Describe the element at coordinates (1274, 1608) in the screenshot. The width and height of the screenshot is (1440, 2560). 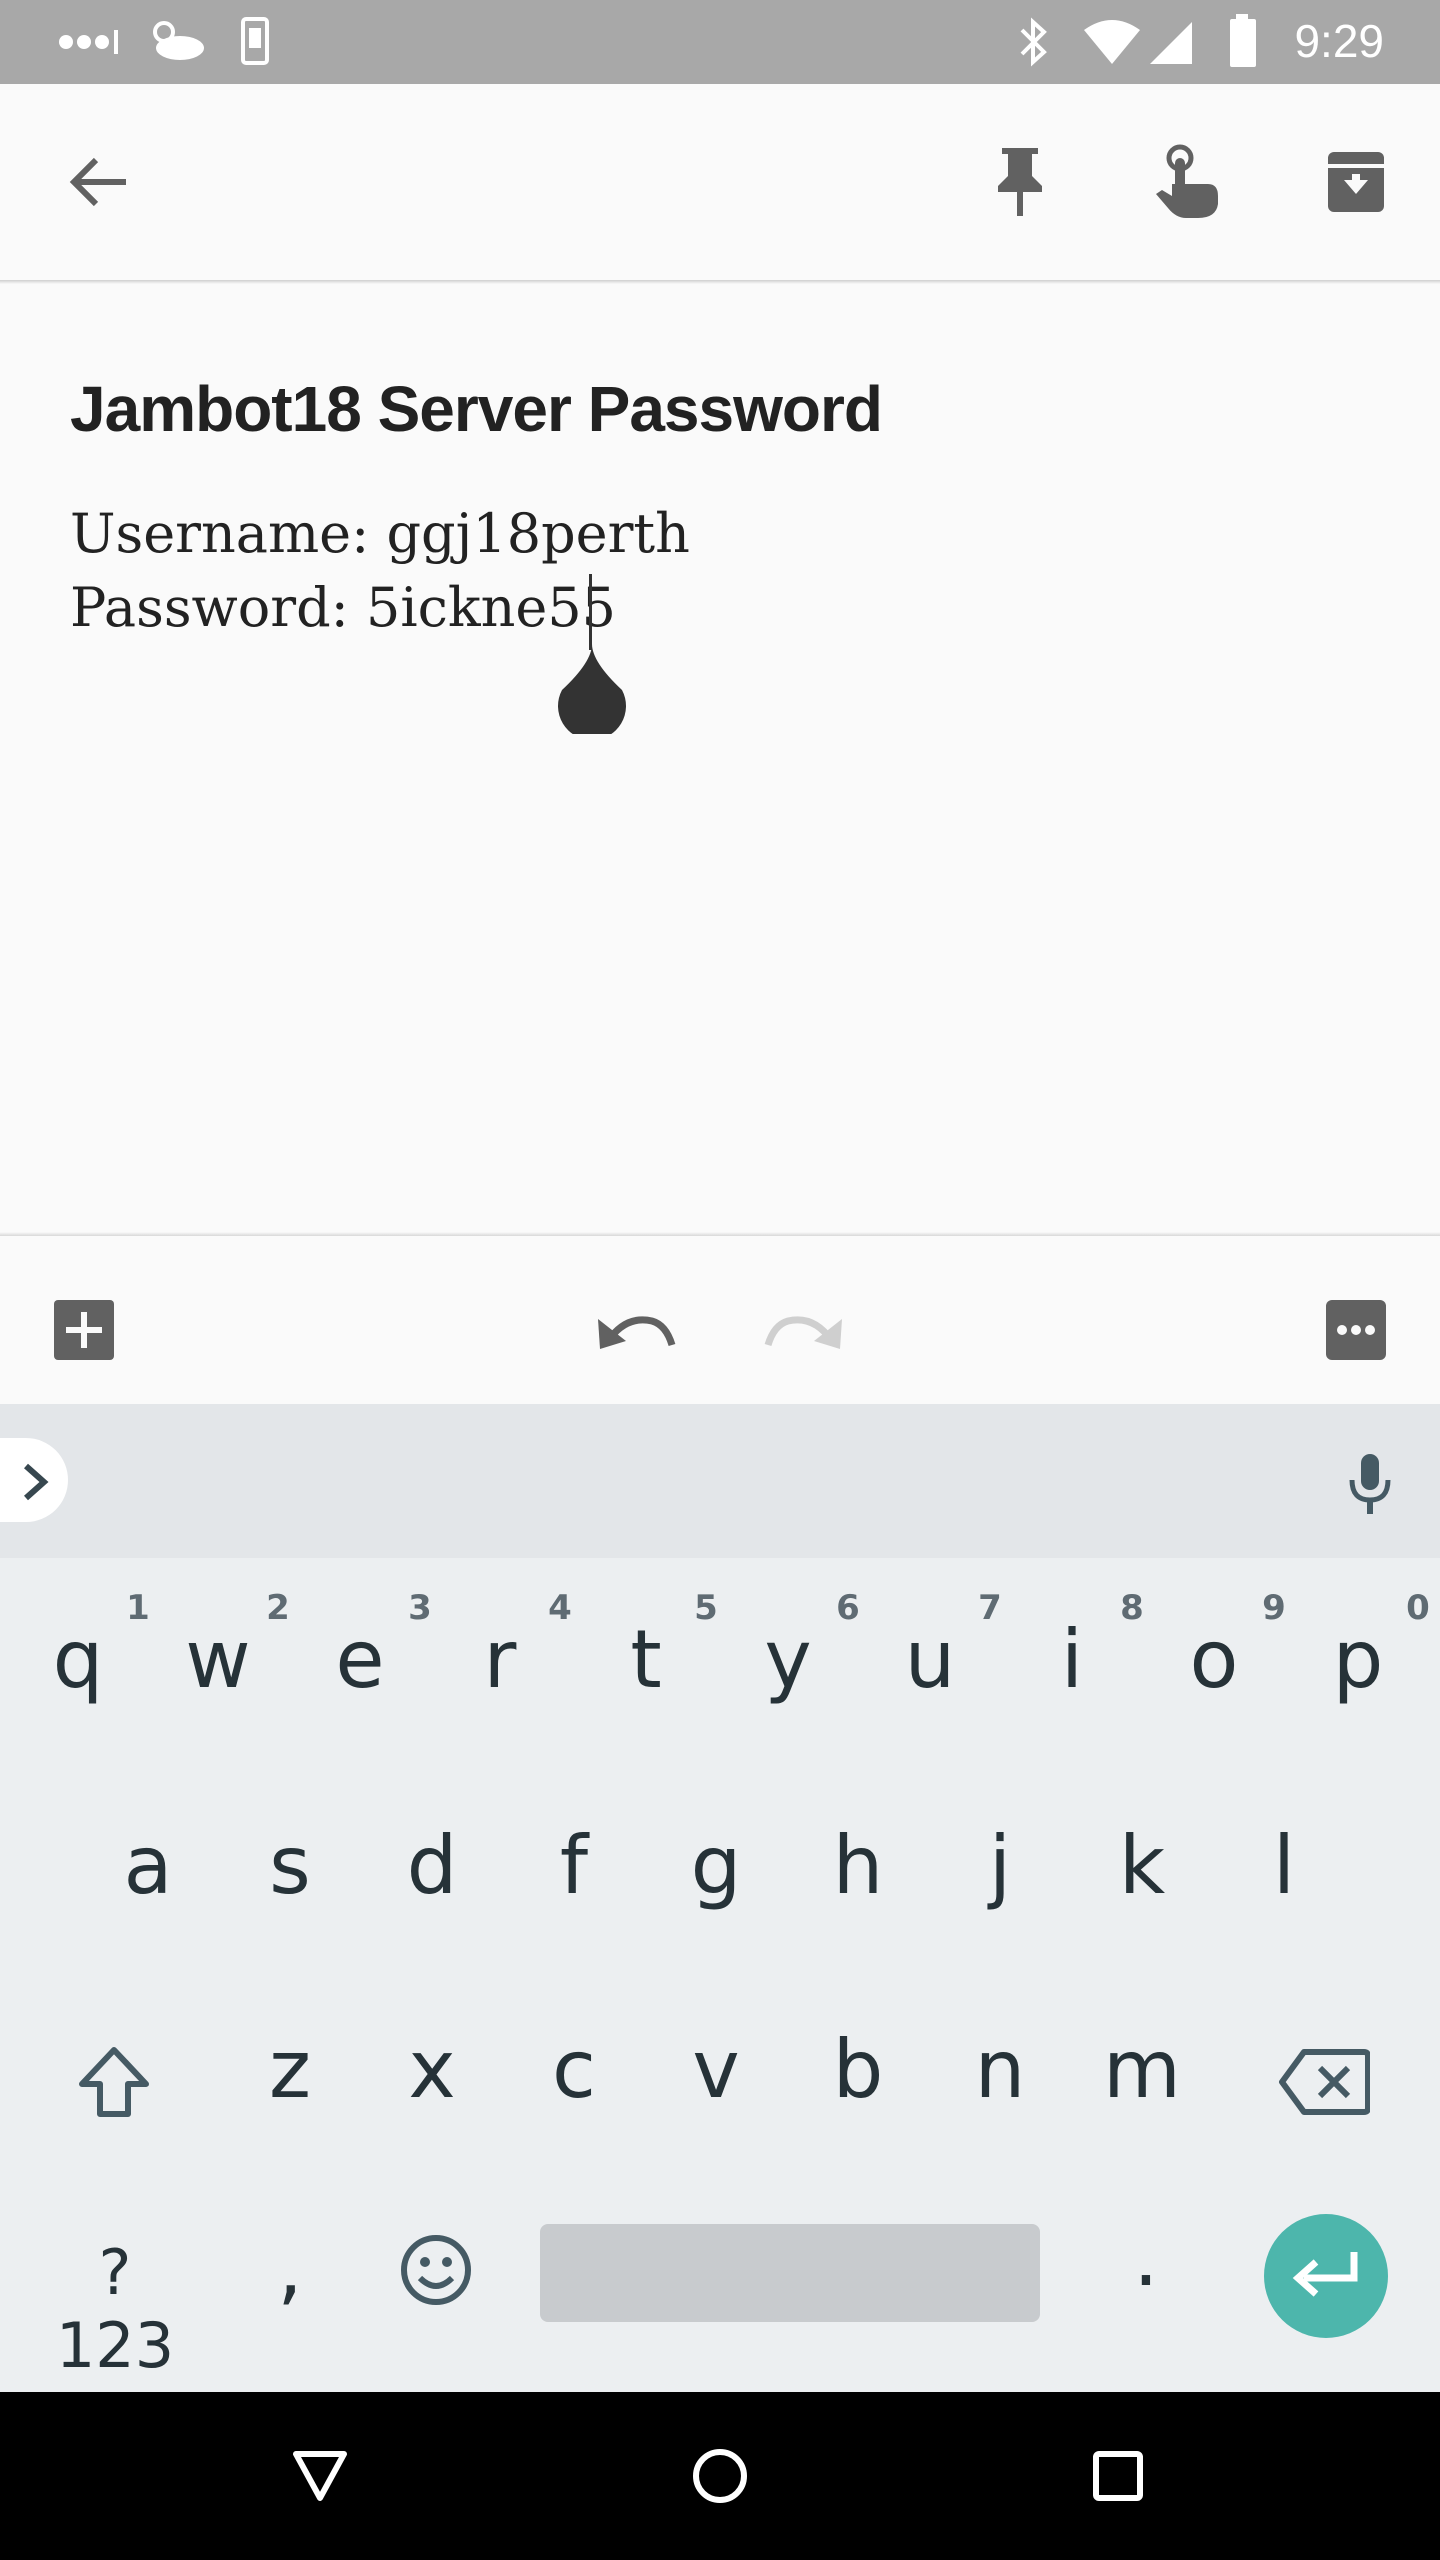
I see `key-hint: 9` at that location.